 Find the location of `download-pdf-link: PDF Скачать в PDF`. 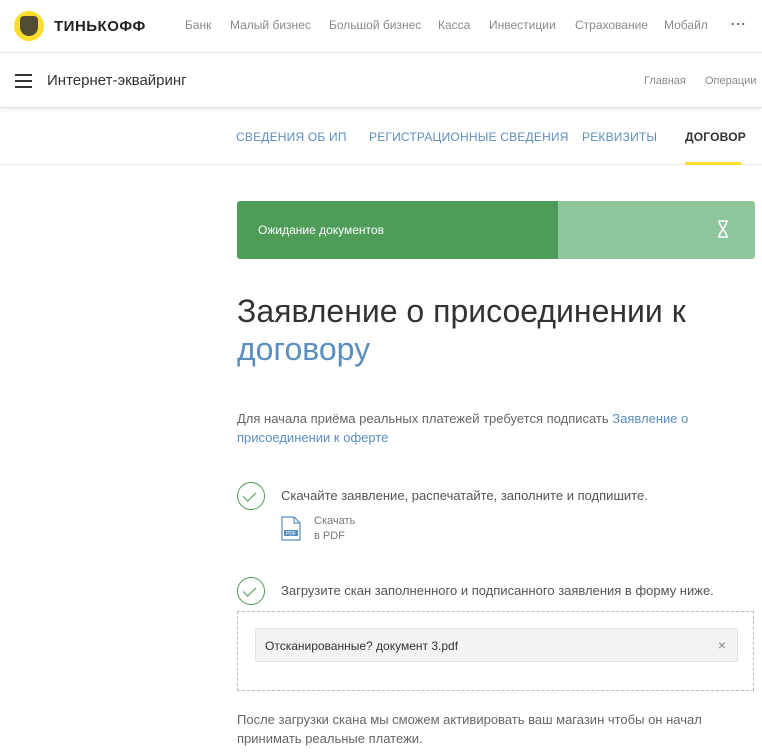

download-pdf-link: PDF Скачать в PDF is located at coordinates (327, 529).